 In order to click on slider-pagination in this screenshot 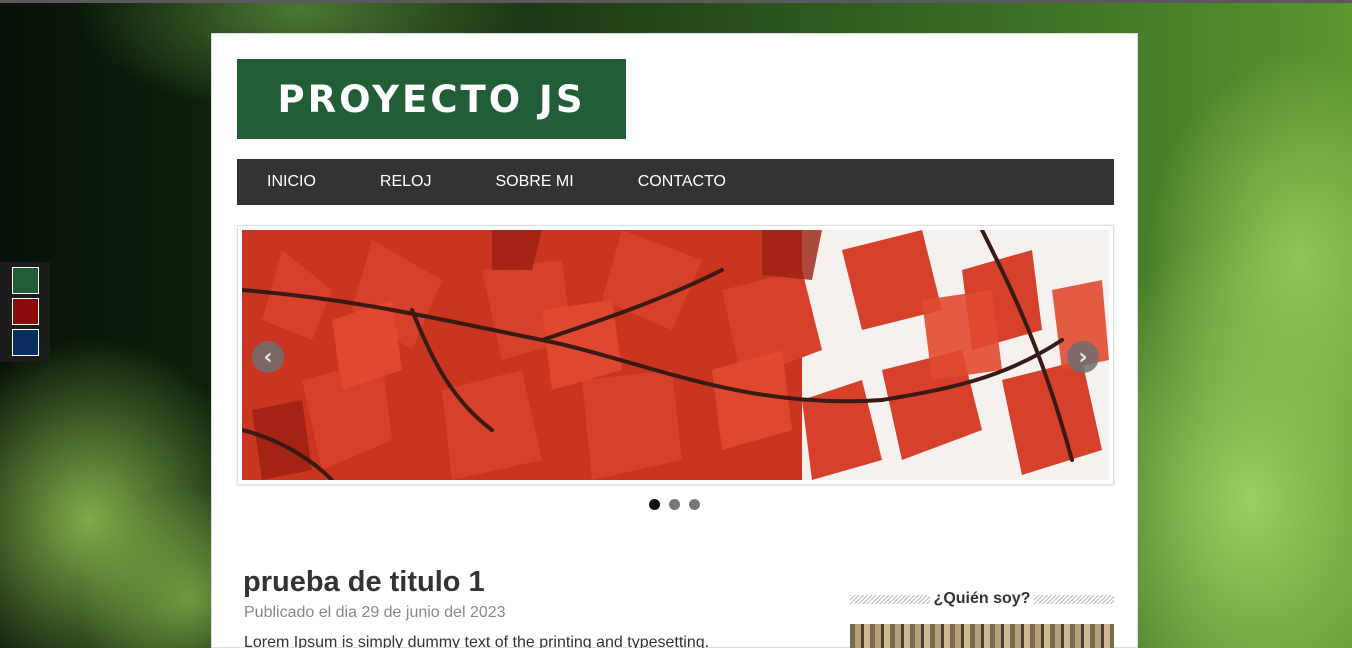, I will do `click(674, 504)`.